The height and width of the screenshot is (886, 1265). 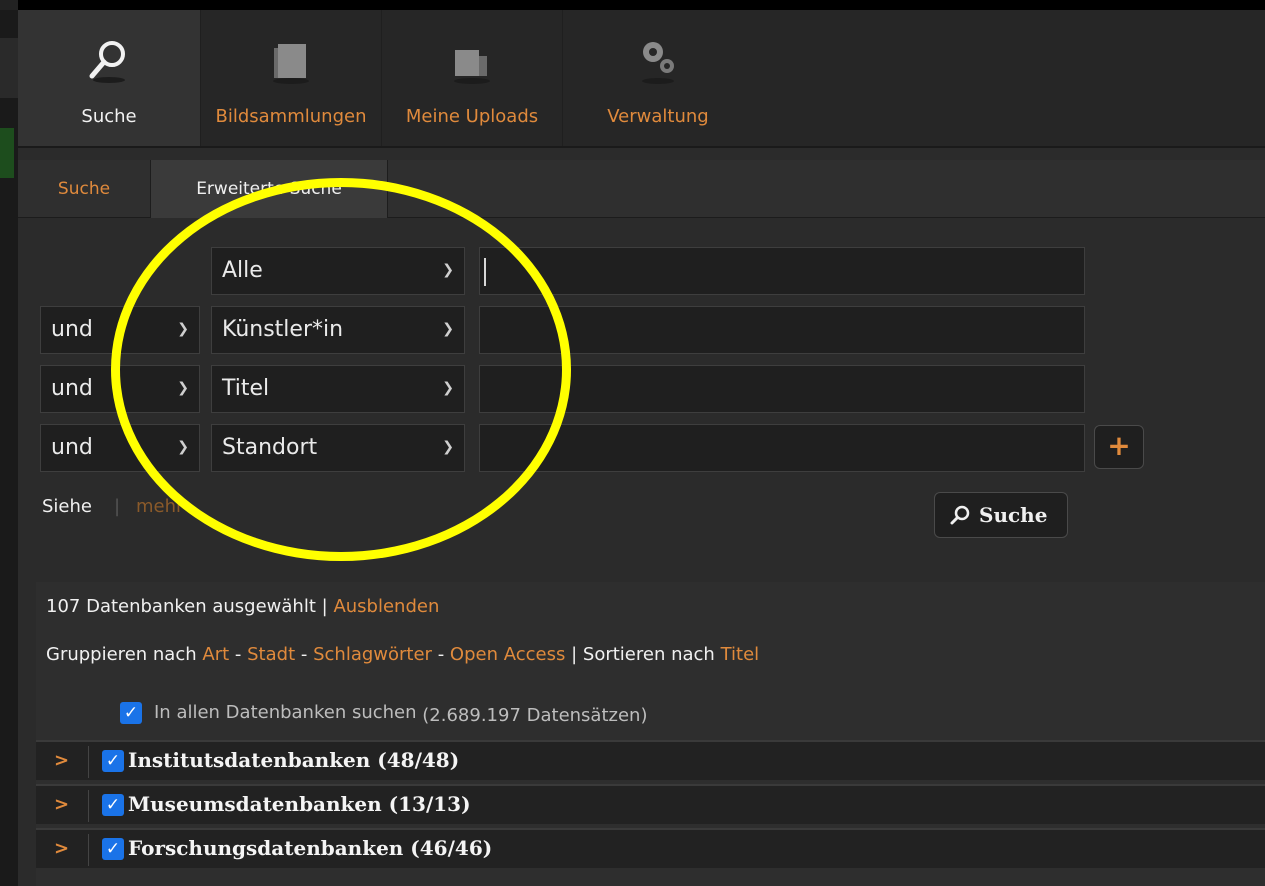 I want to click on nav-item-verwaltung: Verwaltung, so click(x=658, y=78).